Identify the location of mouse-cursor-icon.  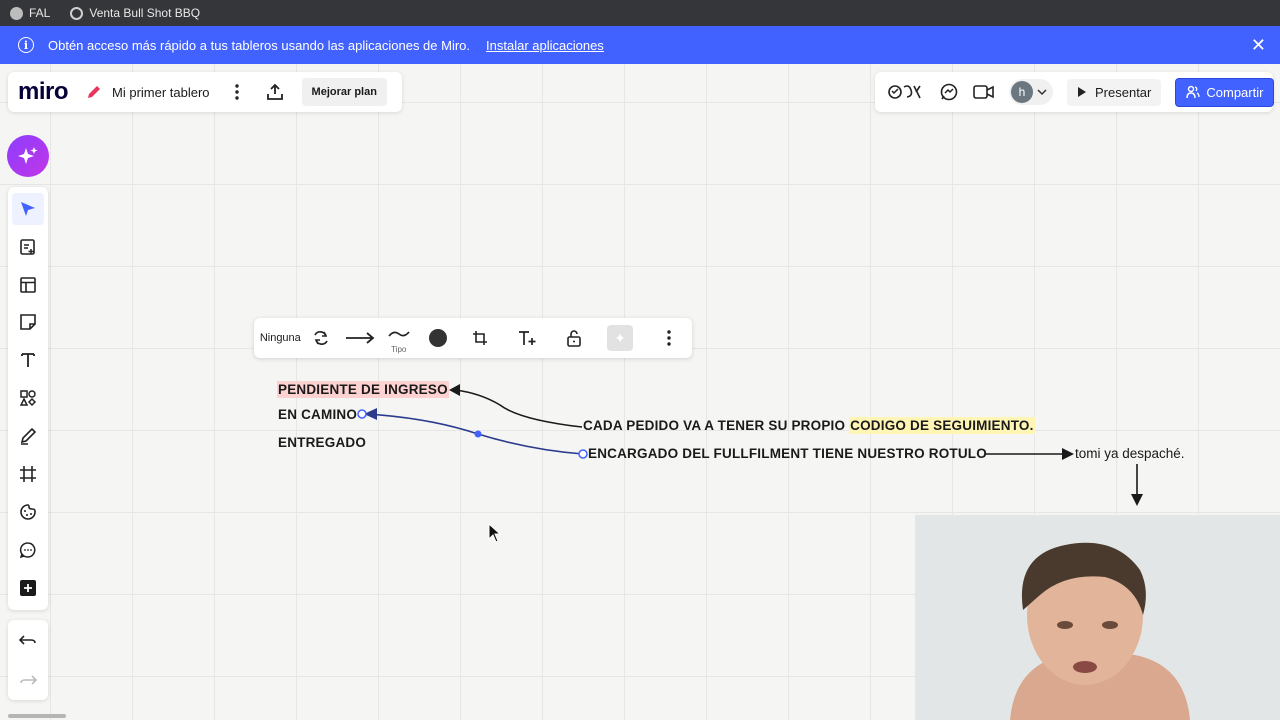
(495, 533).